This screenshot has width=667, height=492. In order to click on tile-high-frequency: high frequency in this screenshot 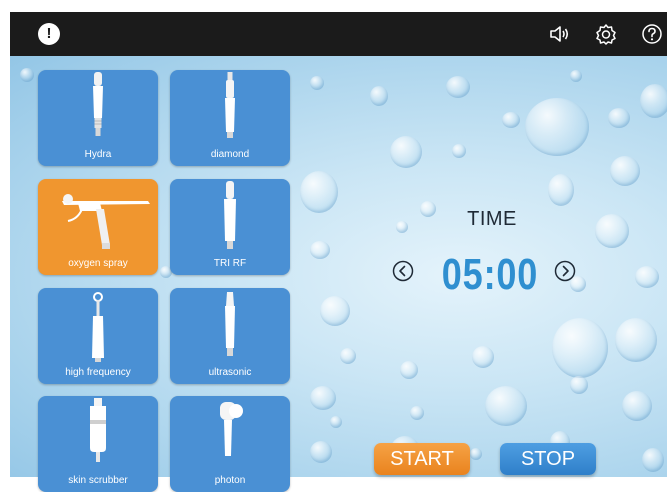, I will do `click(98, 336)`.